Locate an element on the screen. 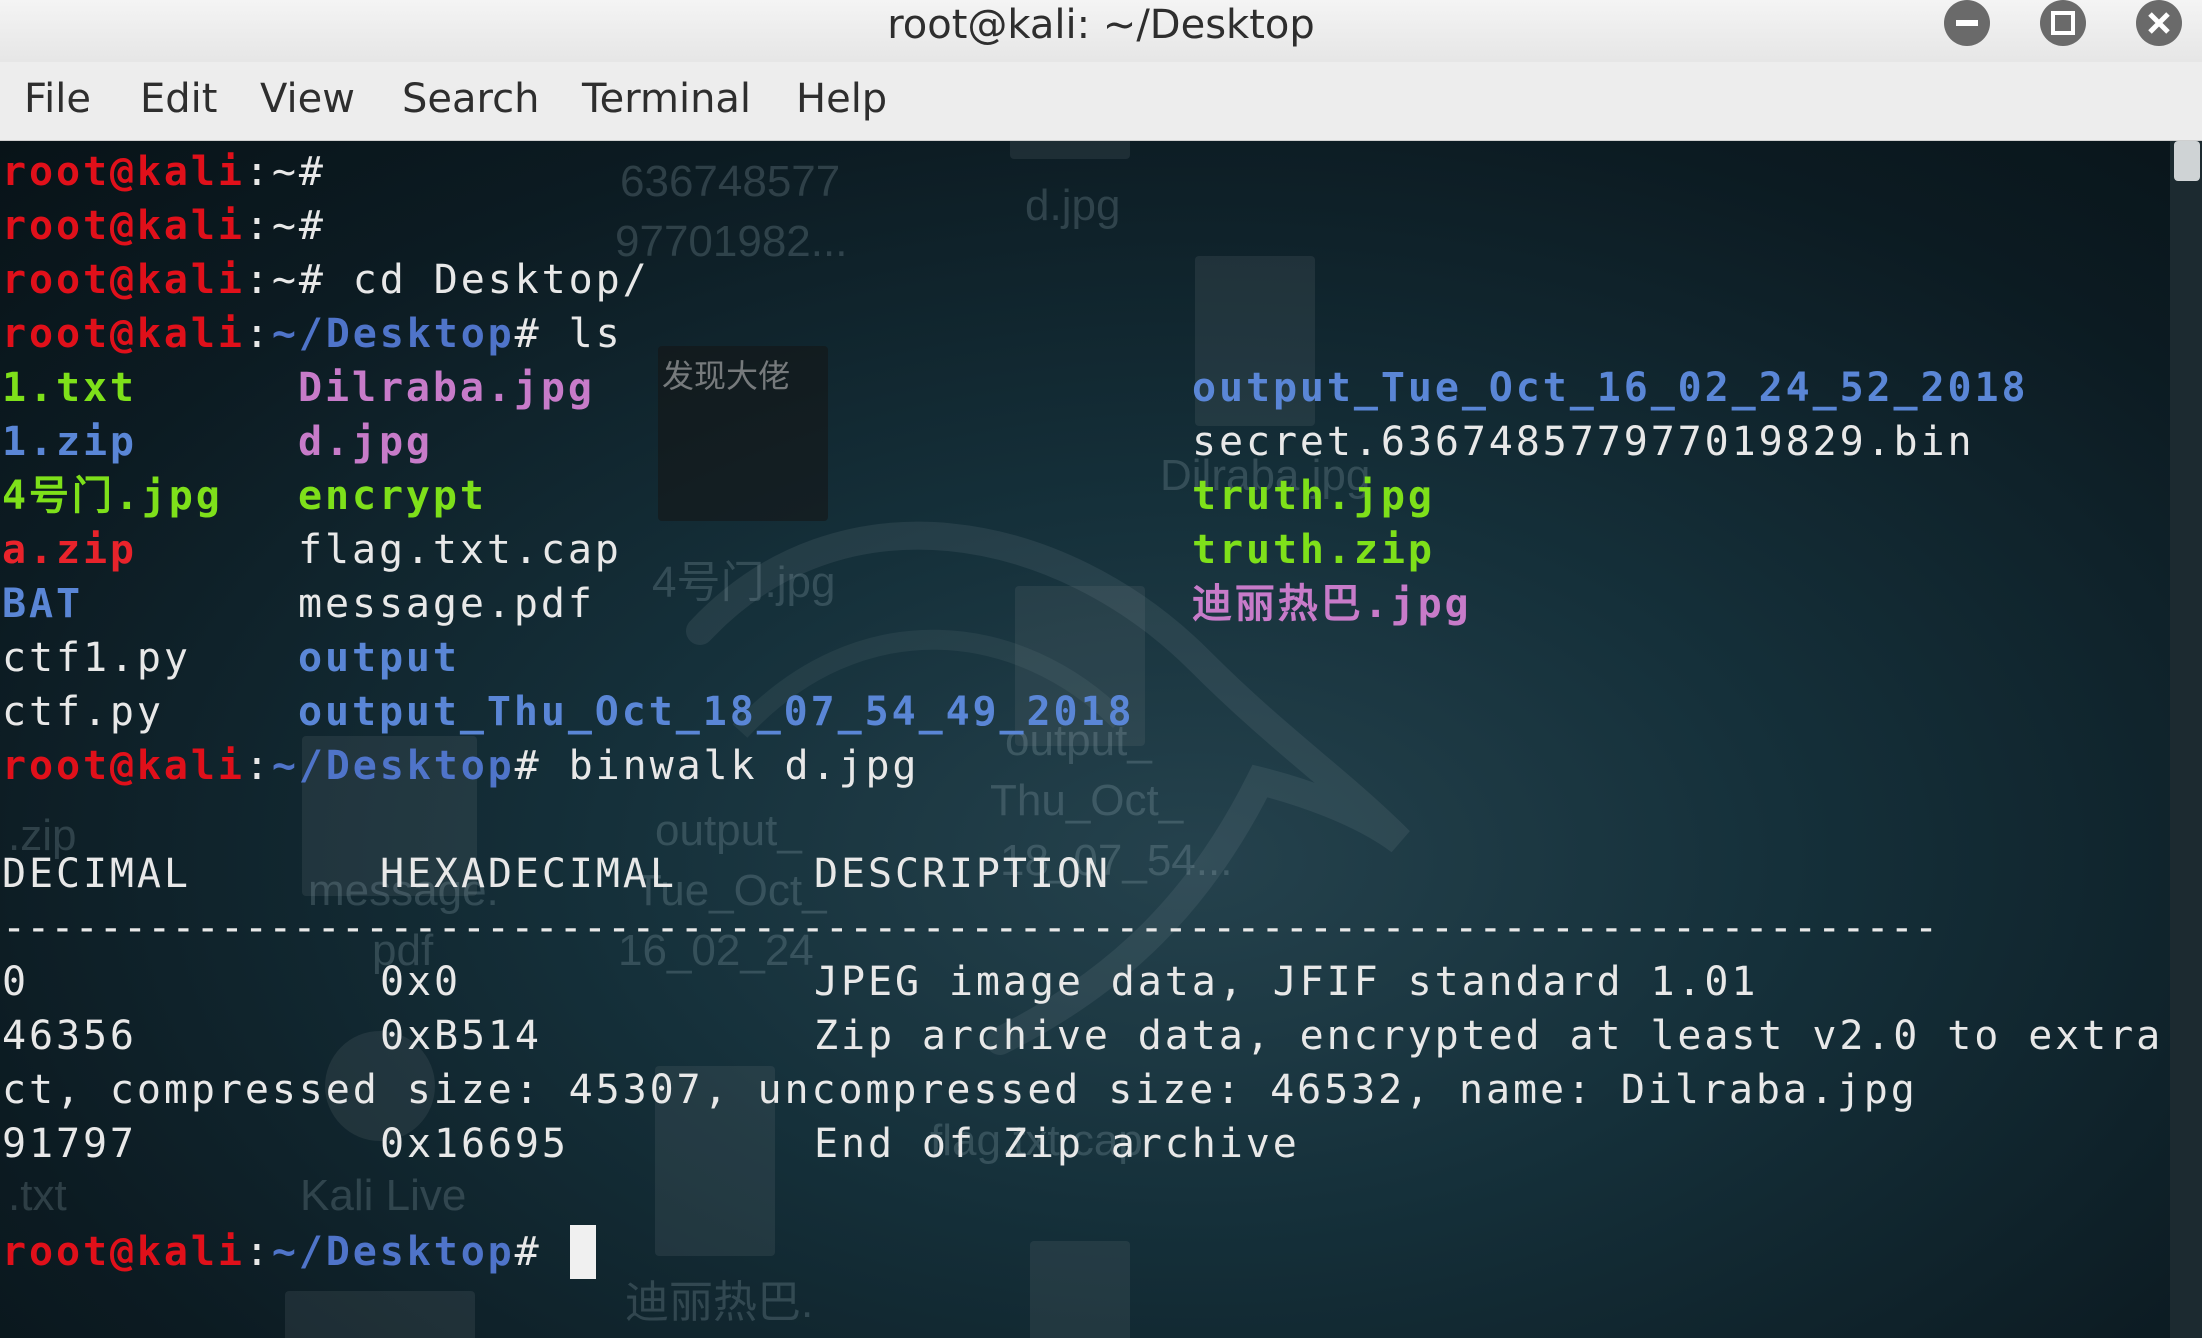  text-cursor is located at coordinates (583, 1252).